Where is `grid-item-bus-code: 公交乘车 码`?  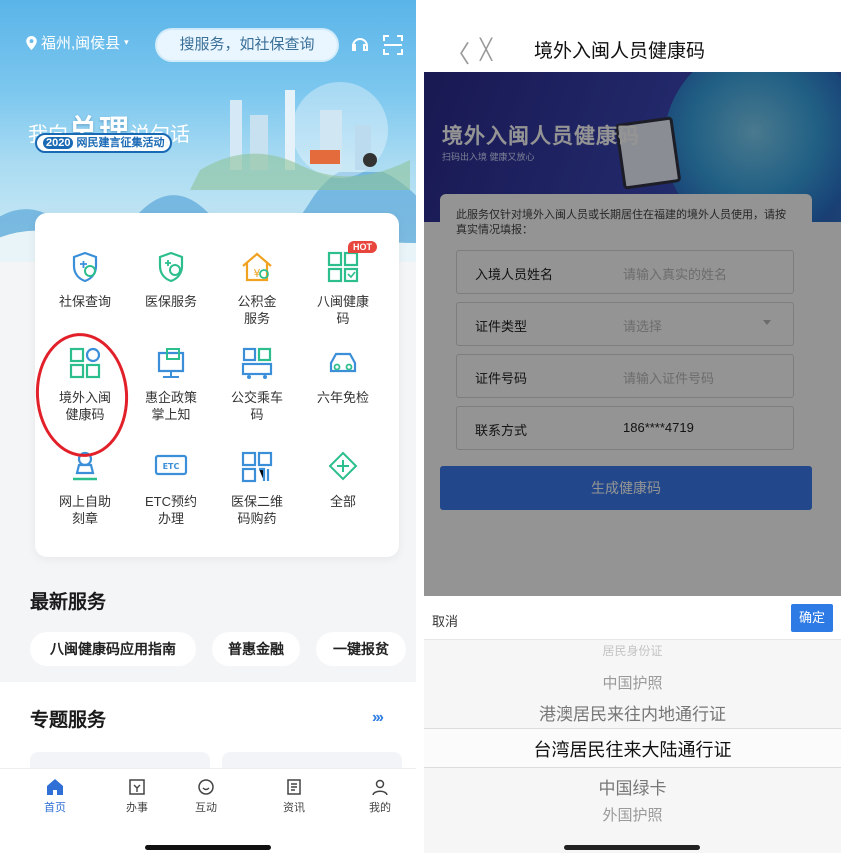 grid-item-bus-code: 公交乘车 码 is located at coordinates (257, 383).